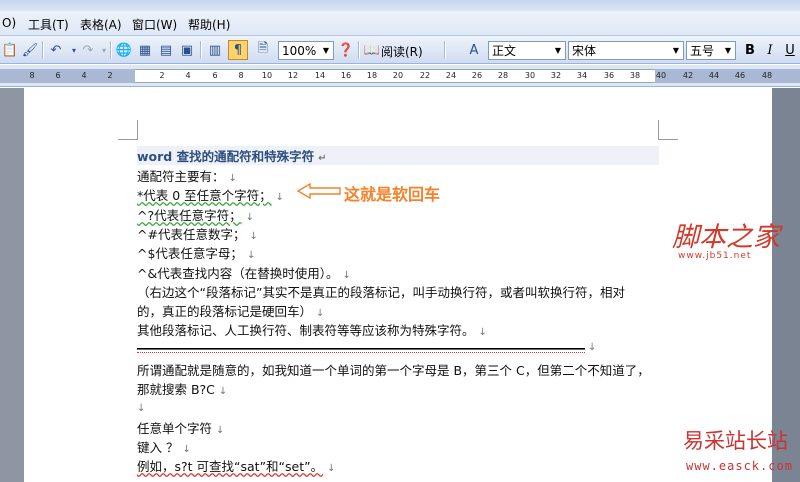  What do you see at coordinates (714, 75) in the screenshot?
I see `ruler-tick-label: 44` at bounding box center [714, 75].